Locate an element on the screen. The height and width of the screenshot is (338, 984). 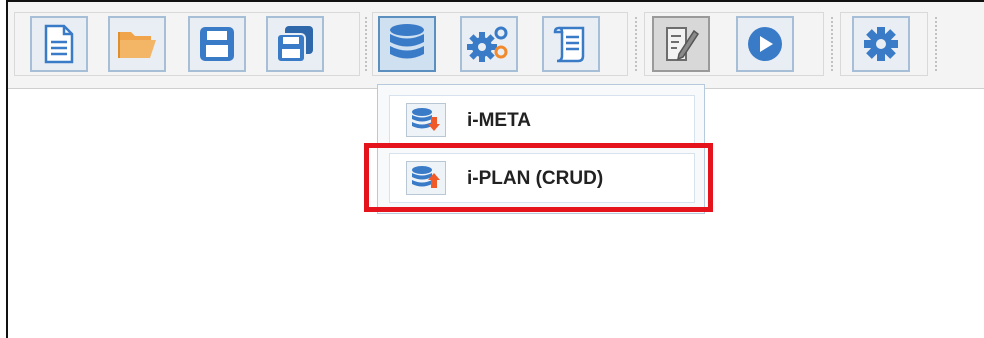
play-icon is located at coordinates (765, 44).